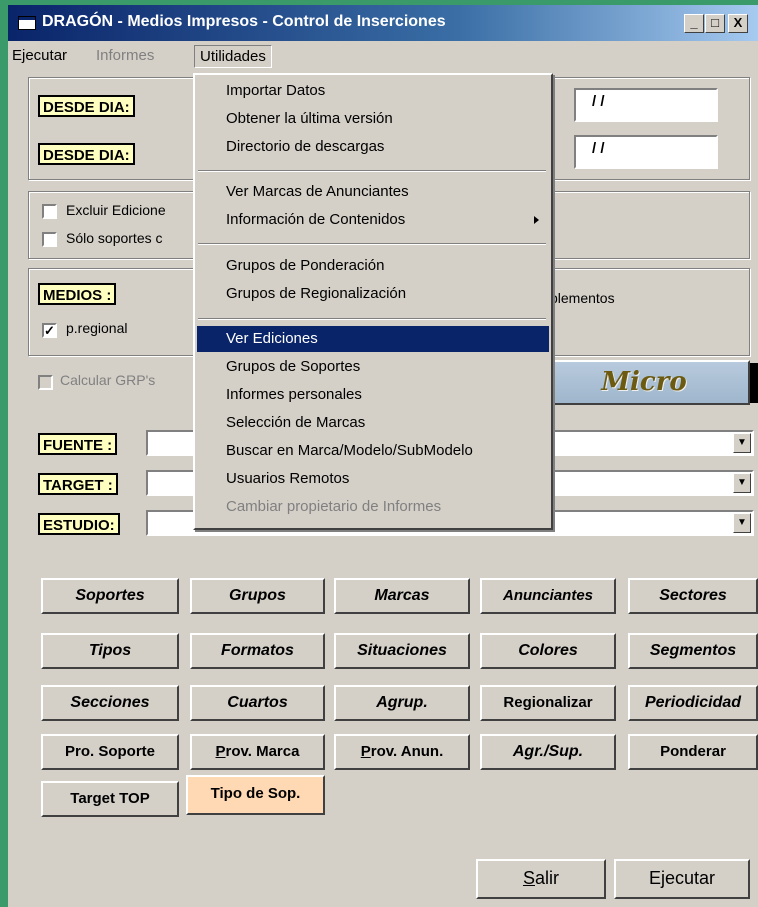 The height and width of the screenshot is (907, 758). What do you see at coordinates (27, 23) in the screenshot?
I see `app-icon` at bounding box center [27, 23].